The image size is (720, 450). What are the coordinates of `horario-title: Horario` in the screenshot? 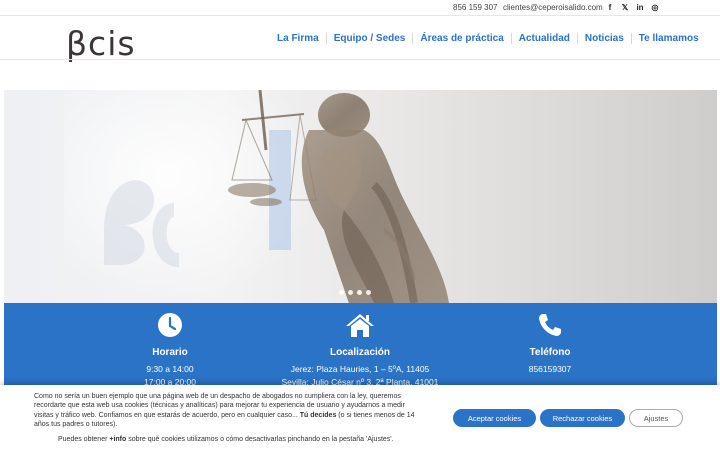 It's located at (170, 352).